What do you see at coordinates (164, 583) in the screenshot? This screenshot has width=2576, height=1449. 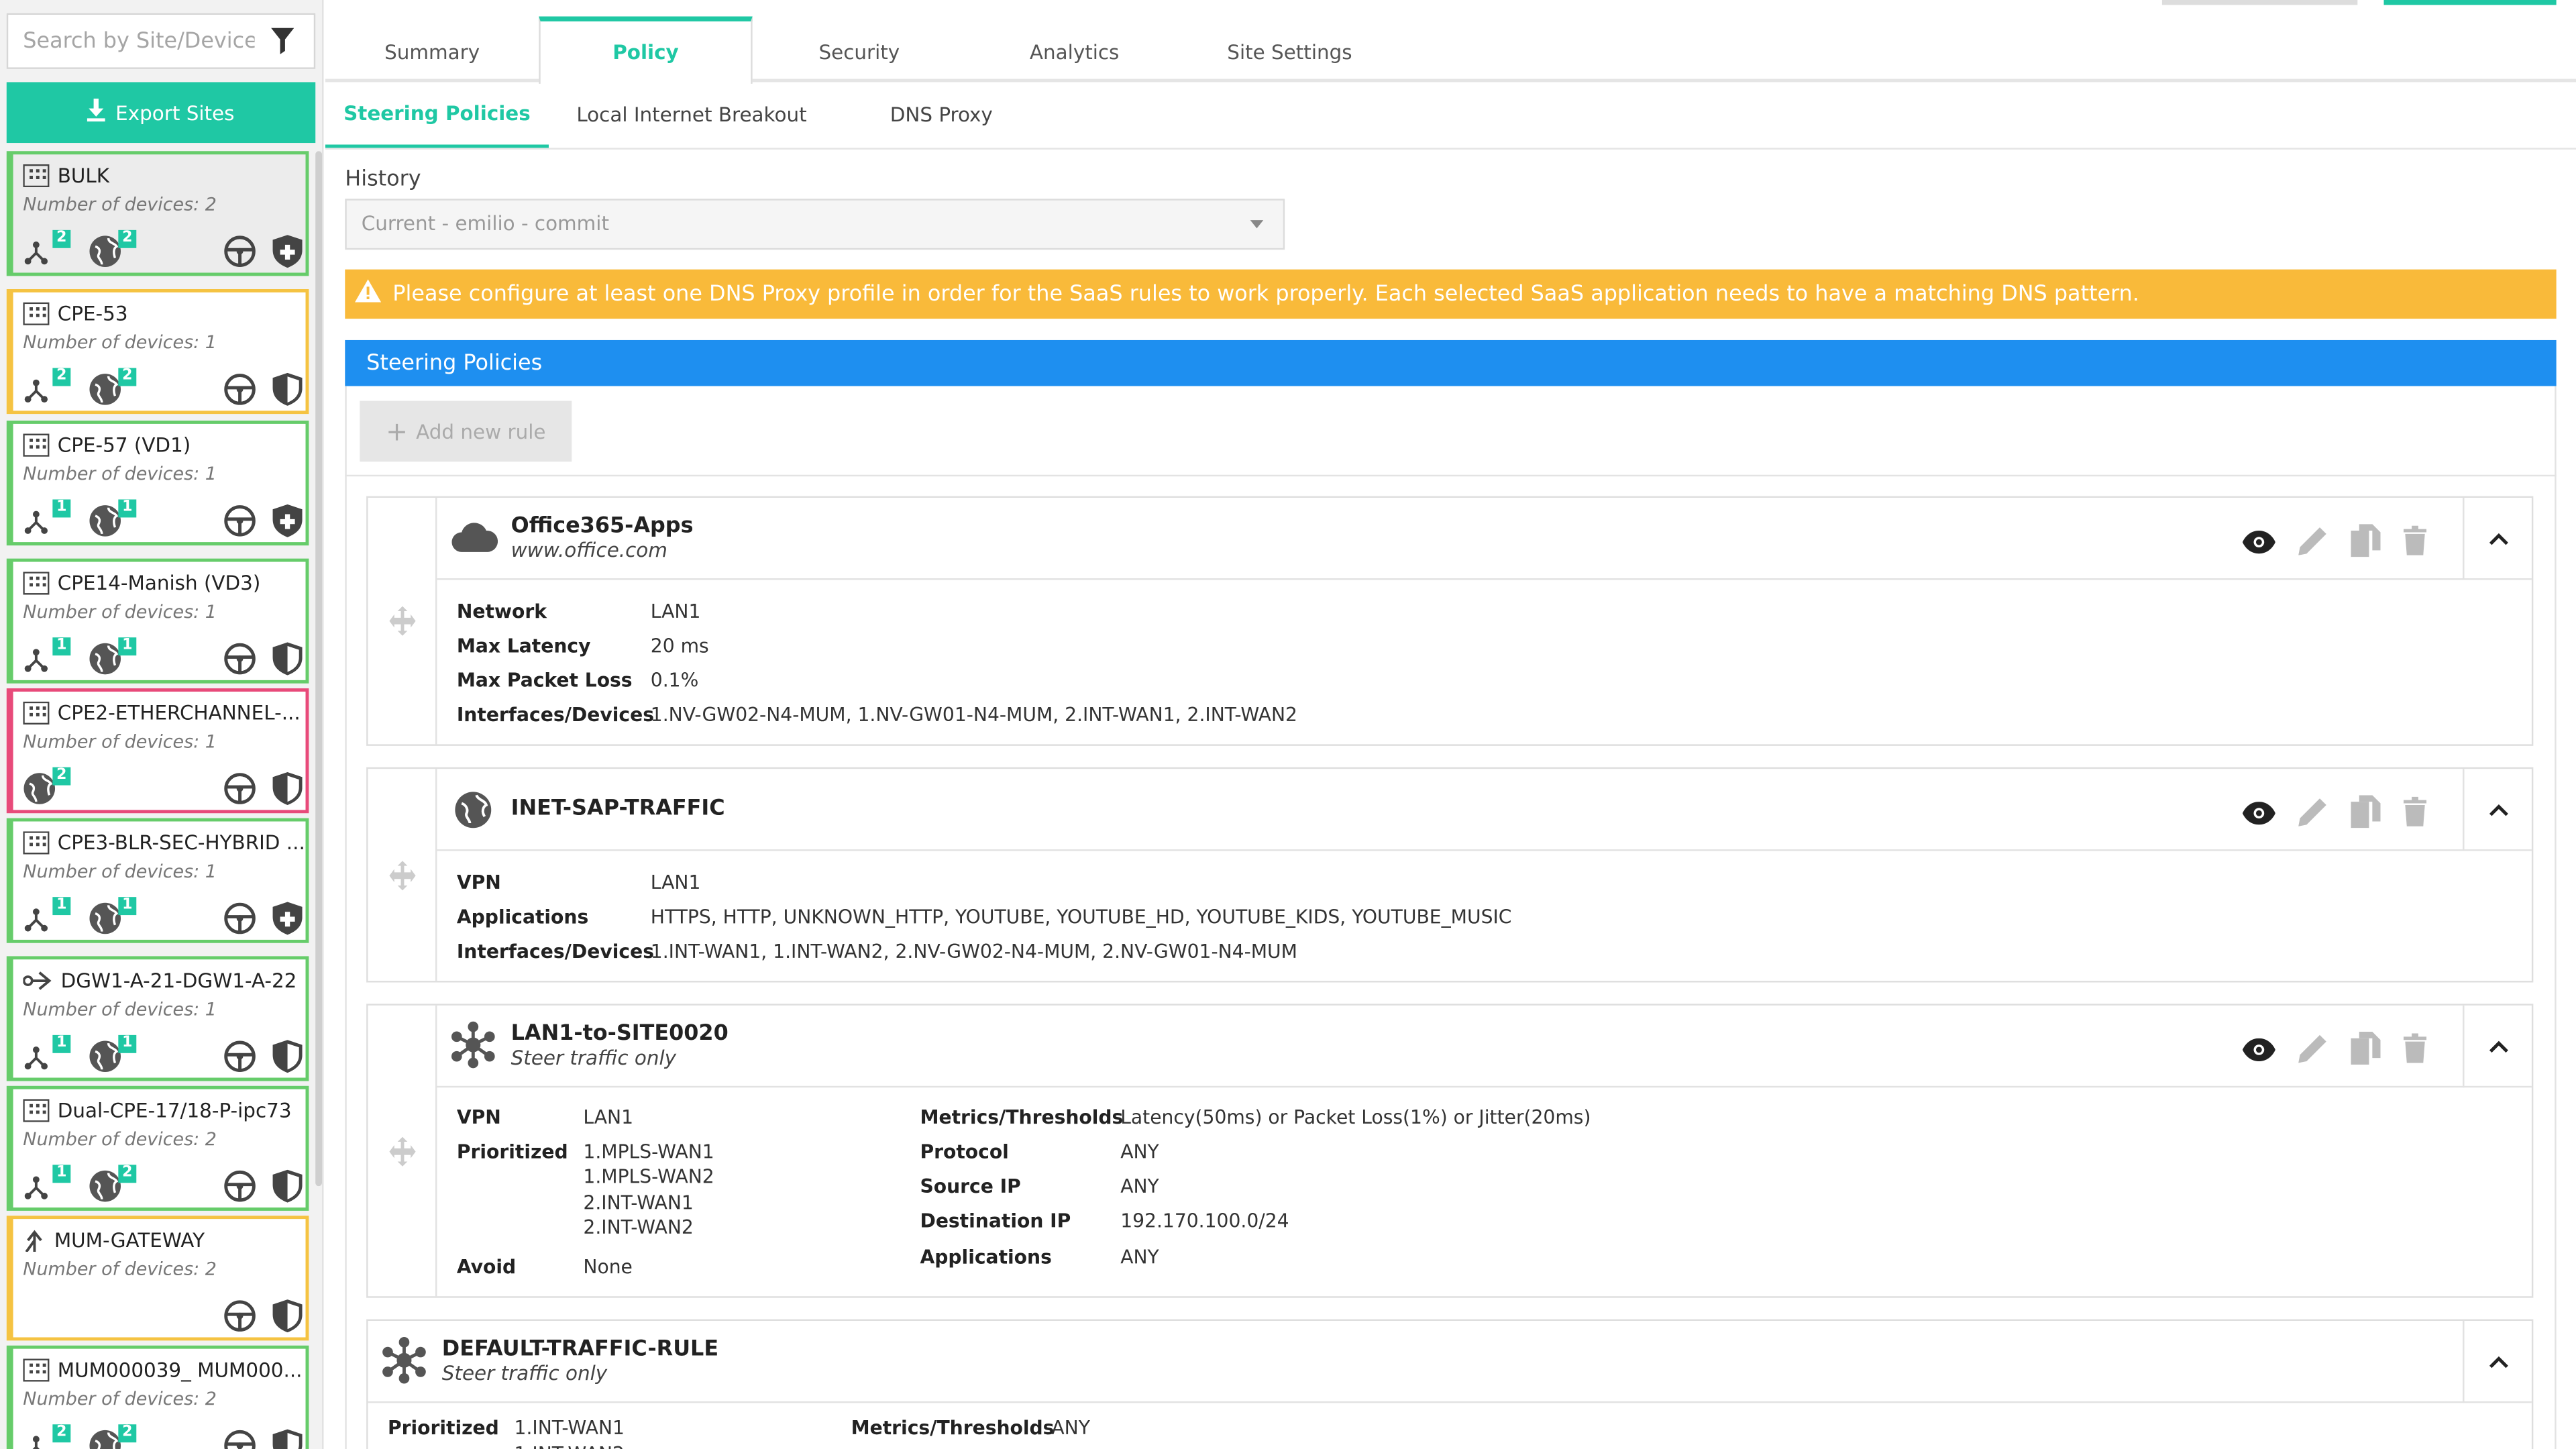 I see `site-name: CPE14-Manish (VD3)` at bounding box center [164, 583].